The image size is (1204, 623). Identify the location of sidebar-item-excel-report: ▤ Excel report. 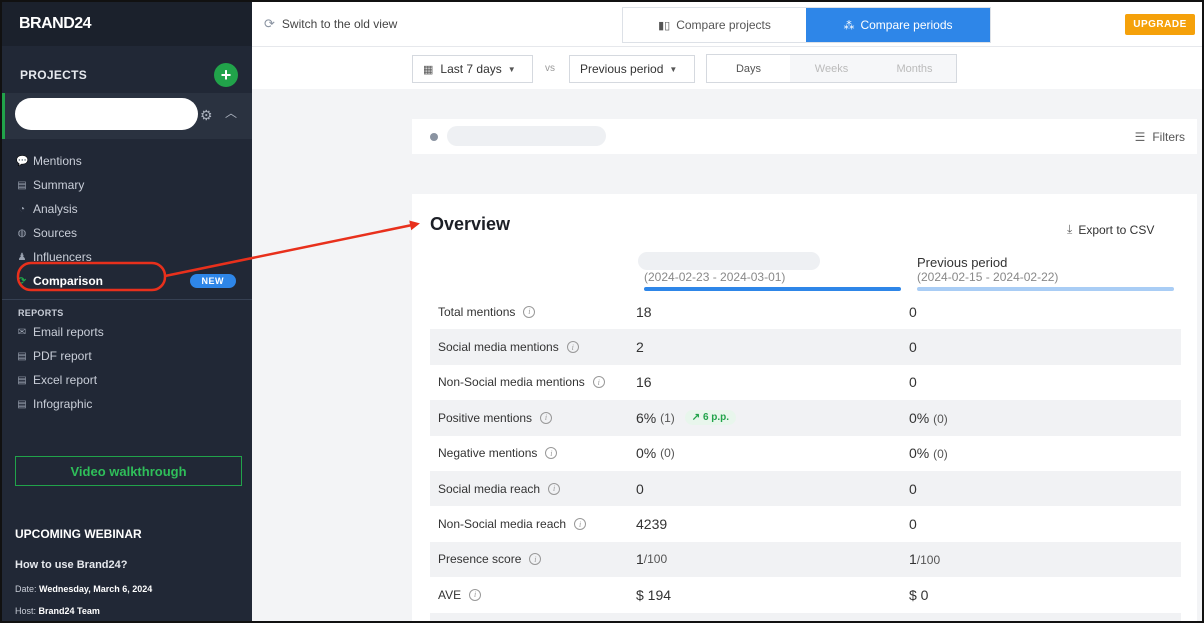
(127, 380).